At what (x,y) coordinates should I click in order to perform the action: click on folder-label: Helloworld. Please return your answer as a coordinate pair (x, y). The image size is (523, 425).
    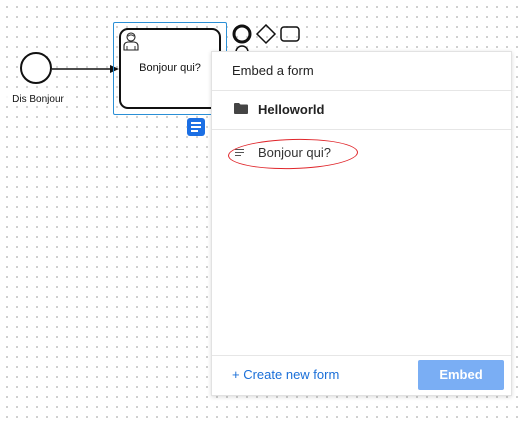
    Looking at the image, I should click on (291, 109).